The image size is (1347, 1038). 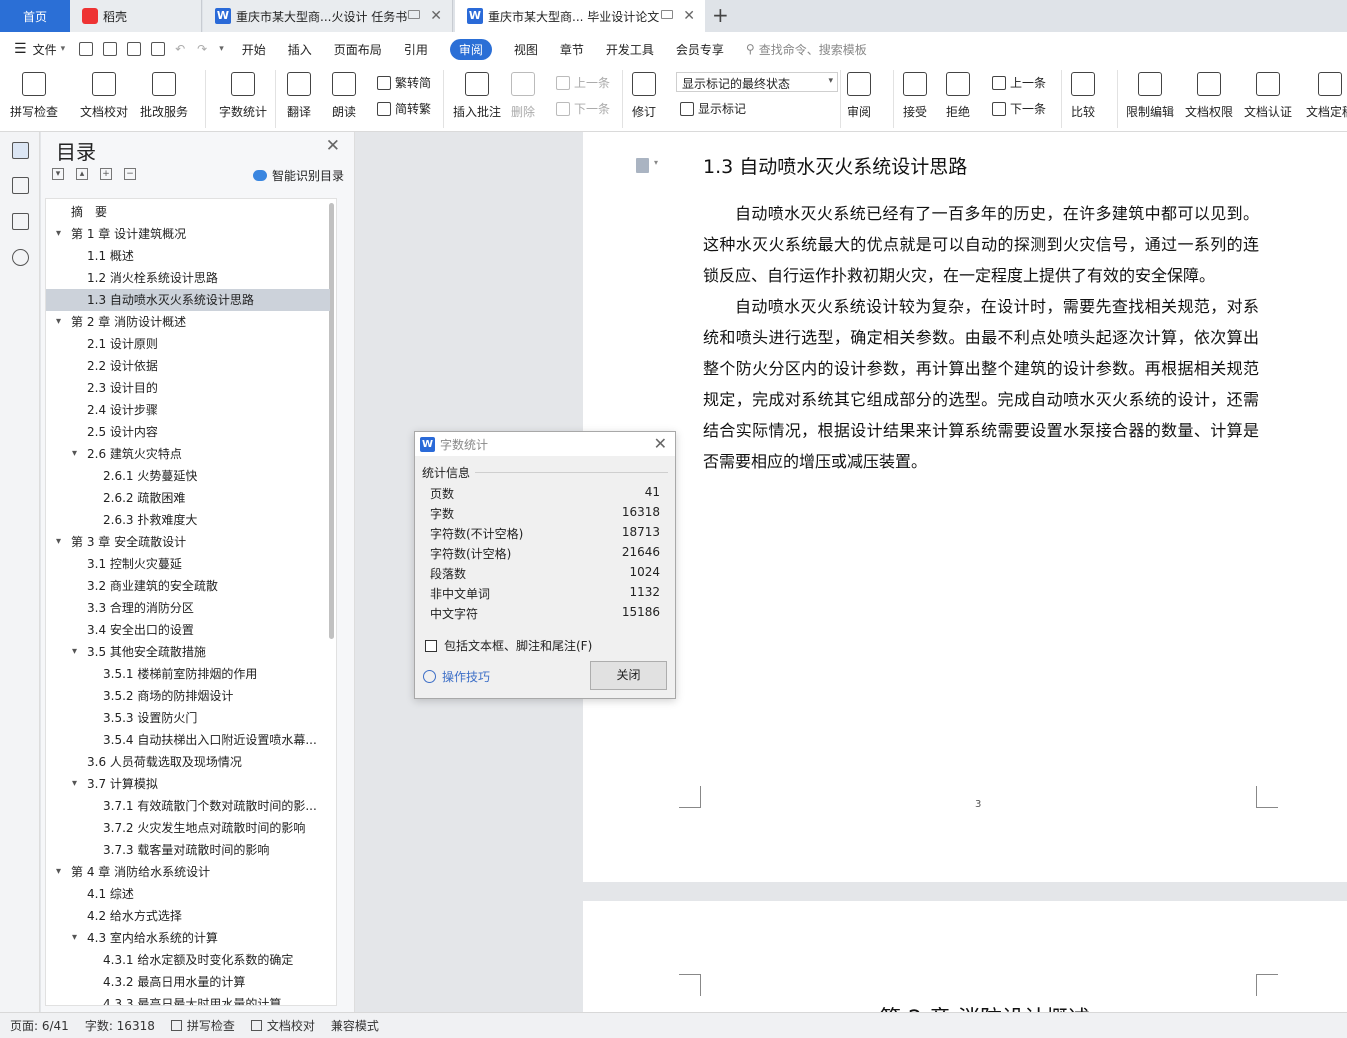 I want to click on toc-item: 1.1 概述, so click(x=188, y=256).